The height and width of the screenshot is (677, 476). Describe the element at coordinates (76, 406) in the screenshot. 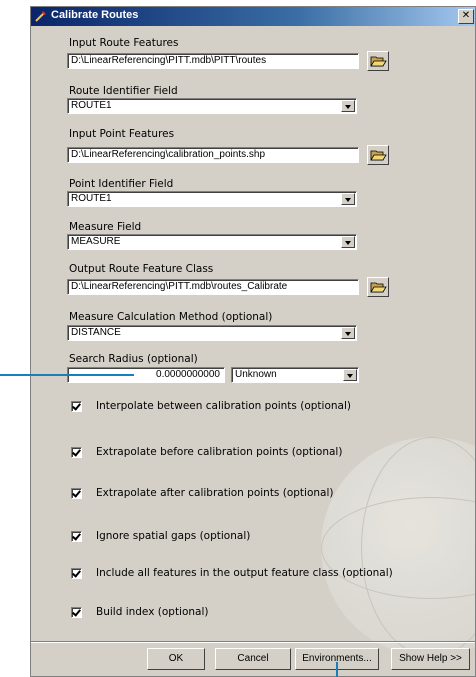

I see `interpolate-checkbox` at that location.